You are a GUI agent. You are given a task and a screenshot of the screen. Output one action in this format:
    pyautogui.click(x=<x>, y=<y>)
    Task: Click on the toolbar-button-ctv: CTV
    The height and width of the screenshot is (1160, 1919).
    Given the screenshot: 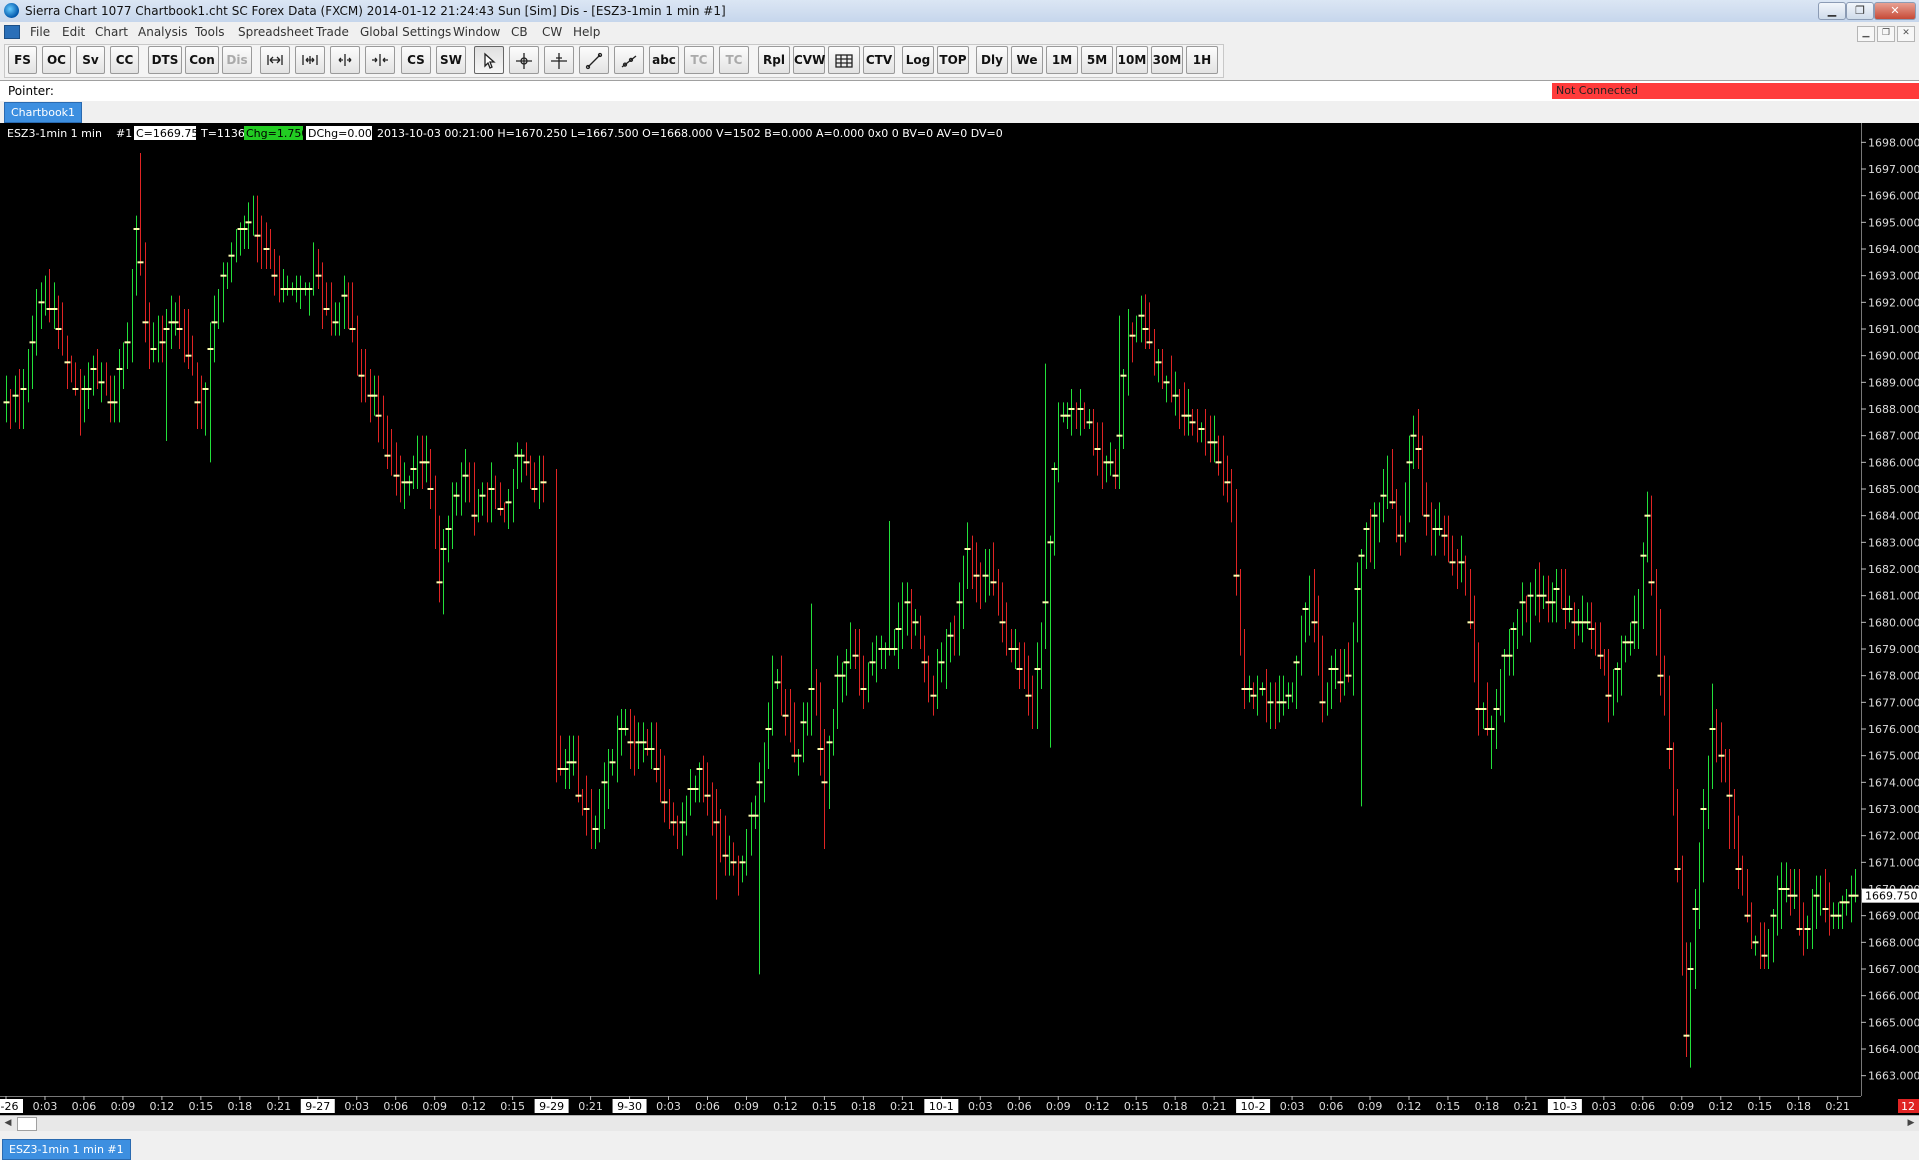 What is the action you would take?
    pyautogui.click(x=879, y=60)
    